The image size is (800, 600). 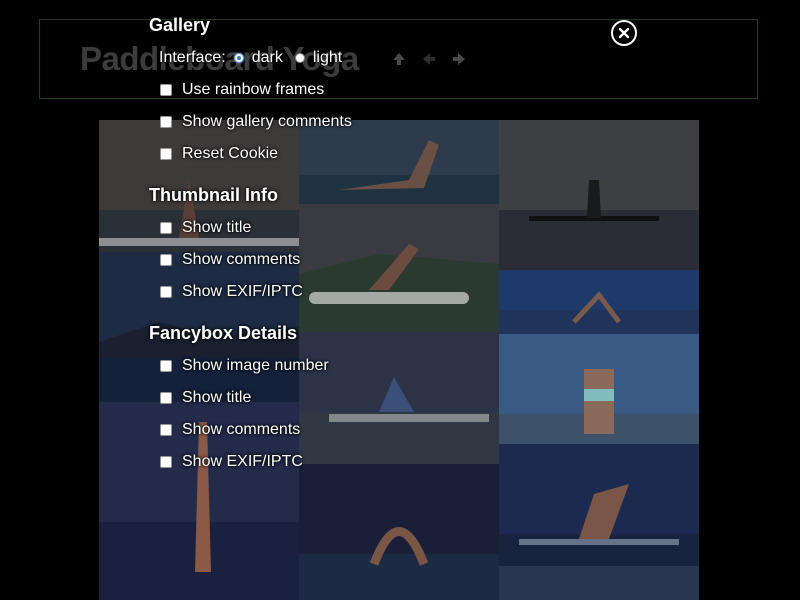 I want to click on rainbow-frames-option: Use rainbow frames, so click(x=242, y=90).